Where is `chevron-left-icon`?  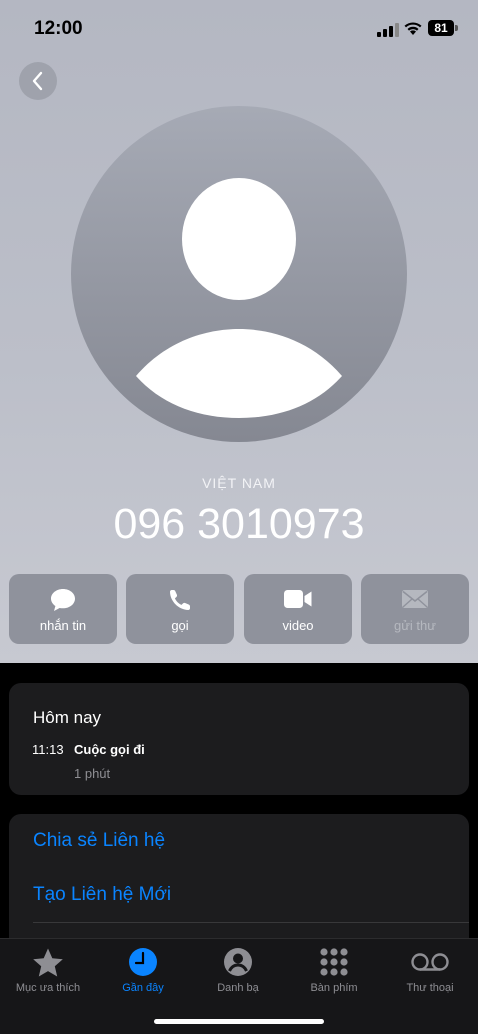 chevron-left-icon is located at coordinates (37, 81).